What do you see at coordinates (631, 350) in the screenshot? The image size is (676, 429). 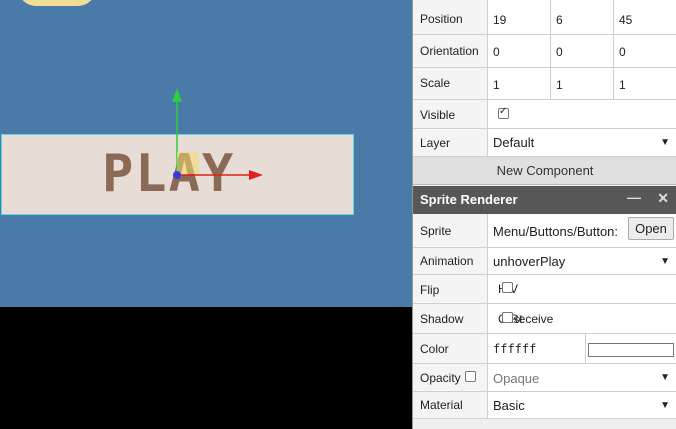 I see `color-picker-swatch` at bounding box center [631, 350].